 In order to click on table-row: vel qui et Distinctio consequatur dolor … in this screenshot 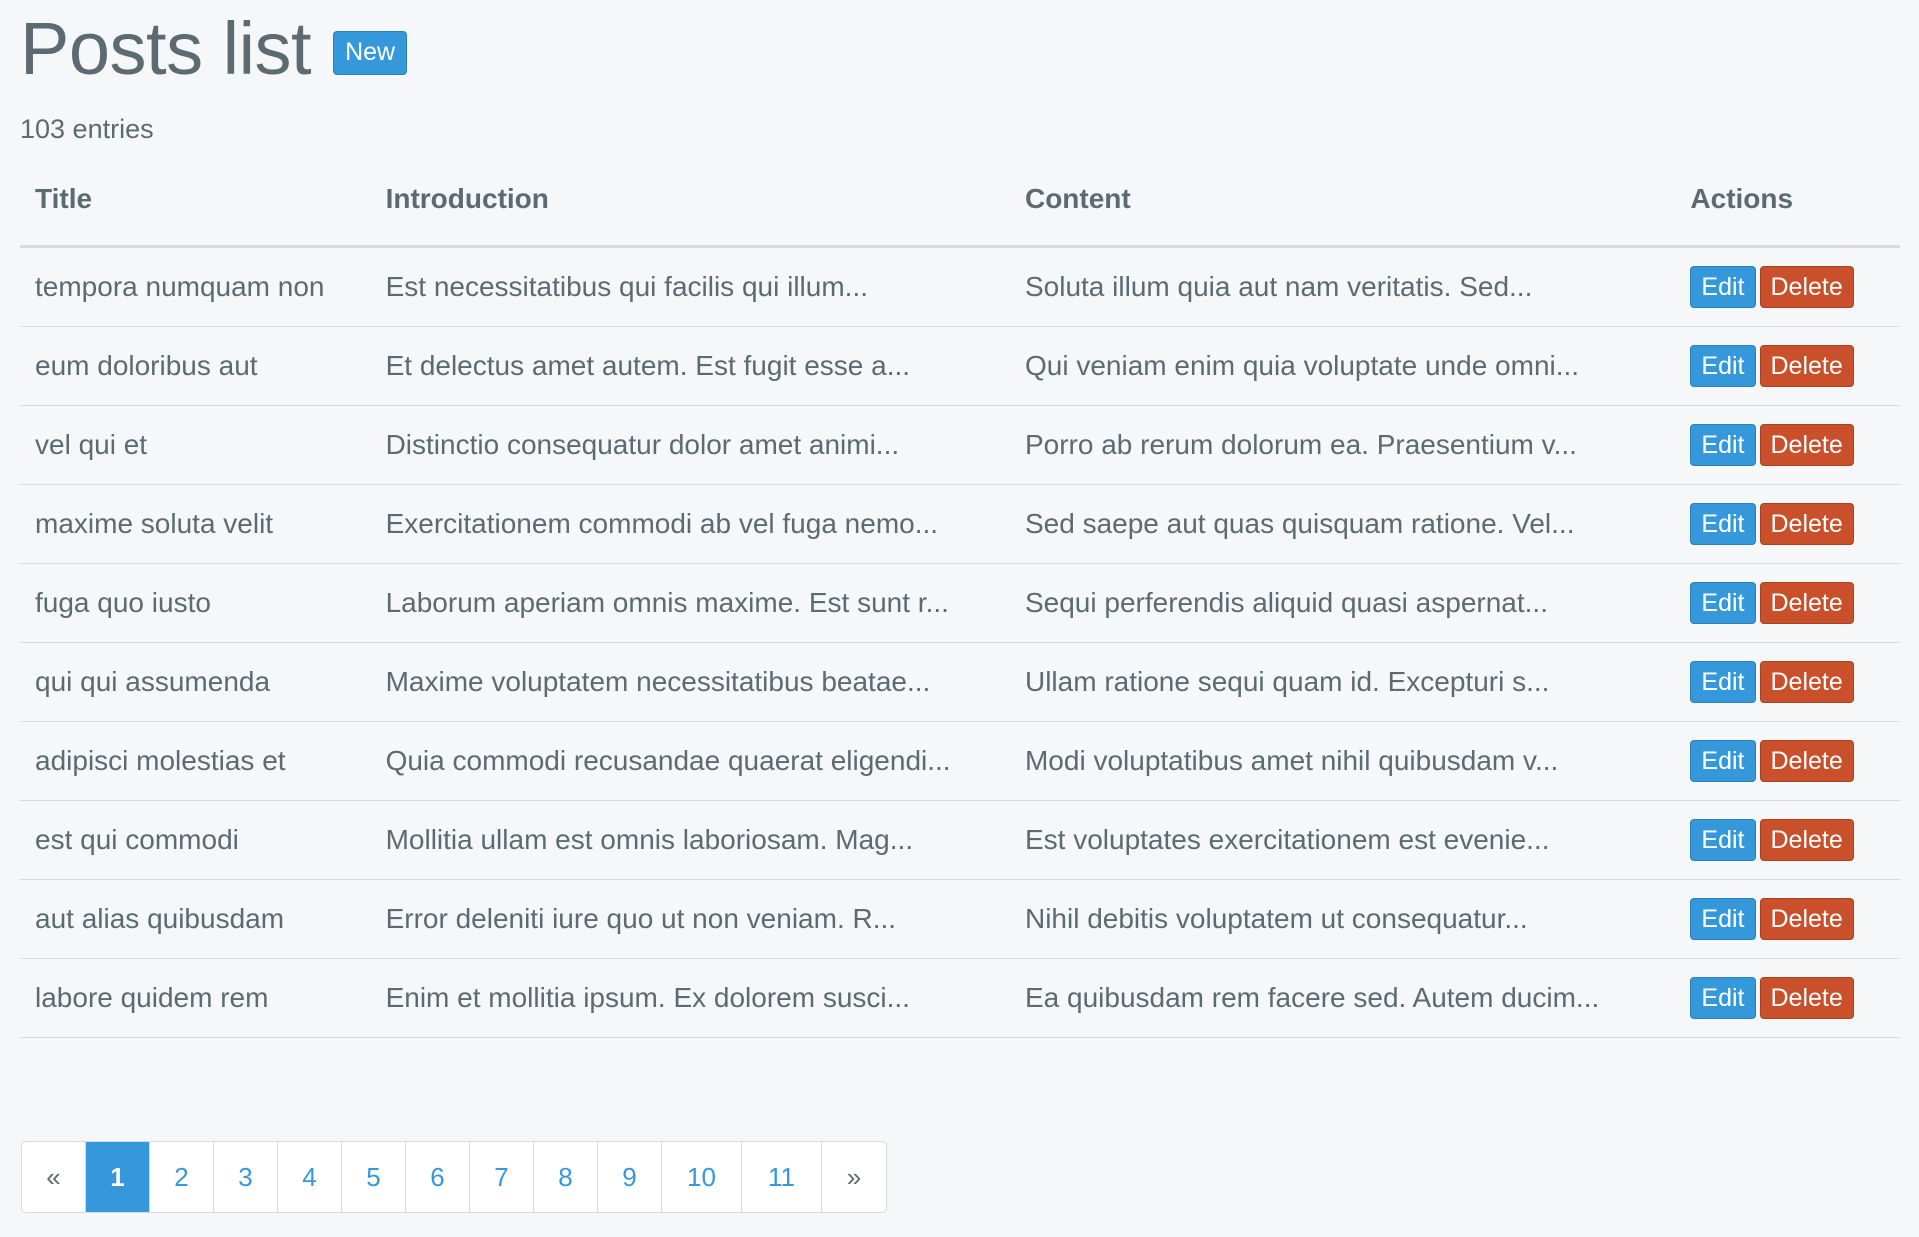, I will do `click(960, 445)`.